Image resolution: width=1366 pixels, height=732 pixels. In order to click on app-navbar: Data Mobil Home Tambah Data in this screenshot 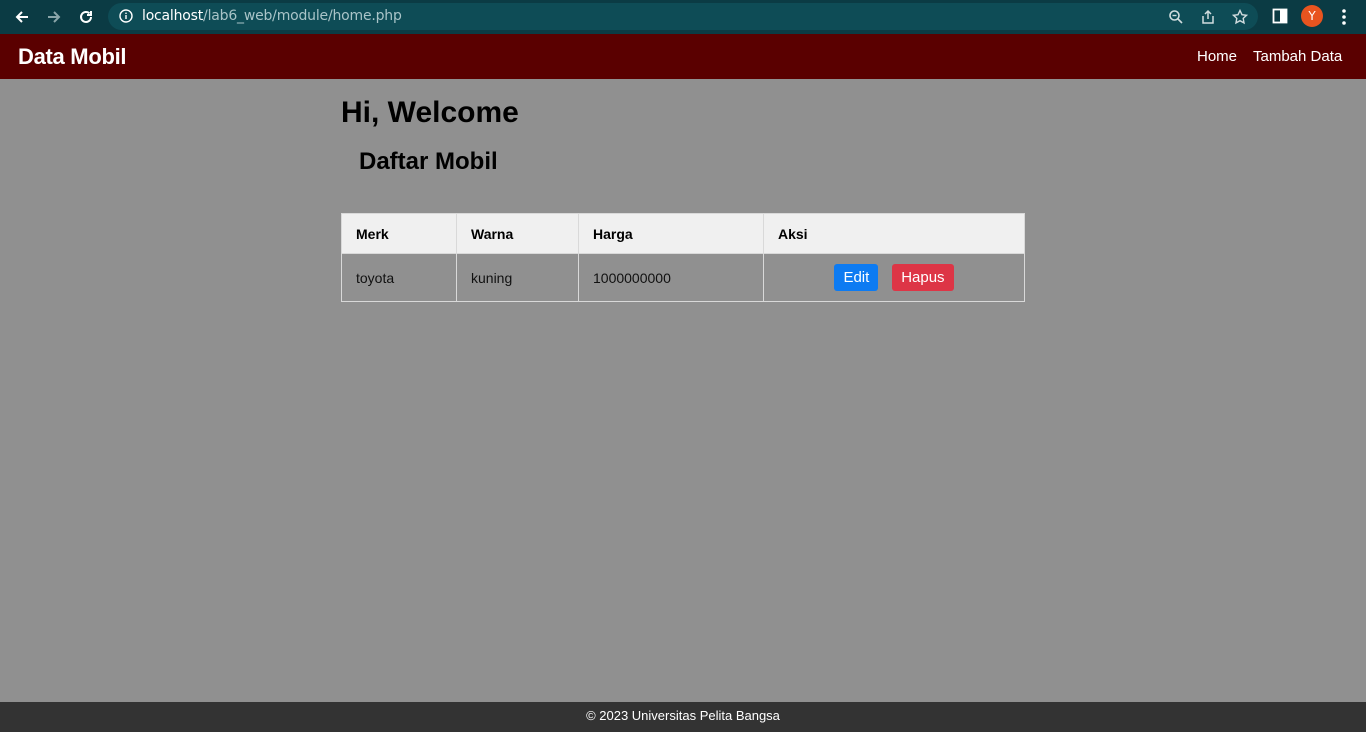, I will do `click(683, 56)`.